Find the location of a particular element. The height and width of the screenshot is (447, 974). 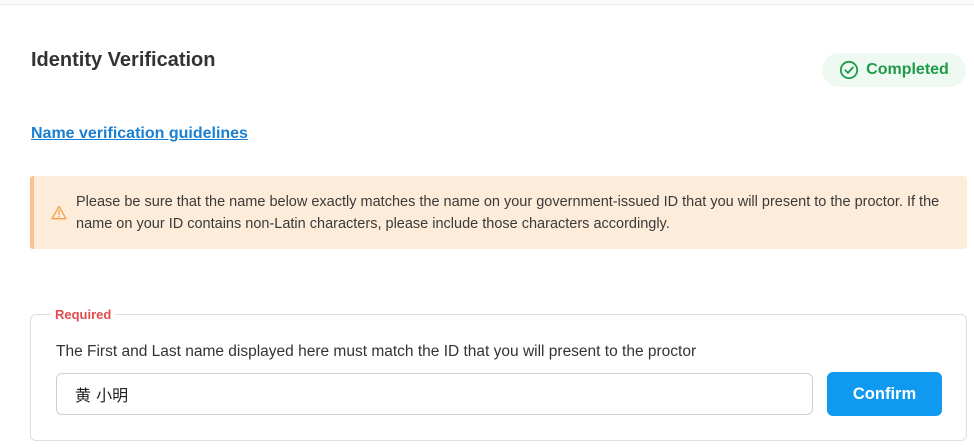

status-badge: Completed is located at coordinates (894, 70).